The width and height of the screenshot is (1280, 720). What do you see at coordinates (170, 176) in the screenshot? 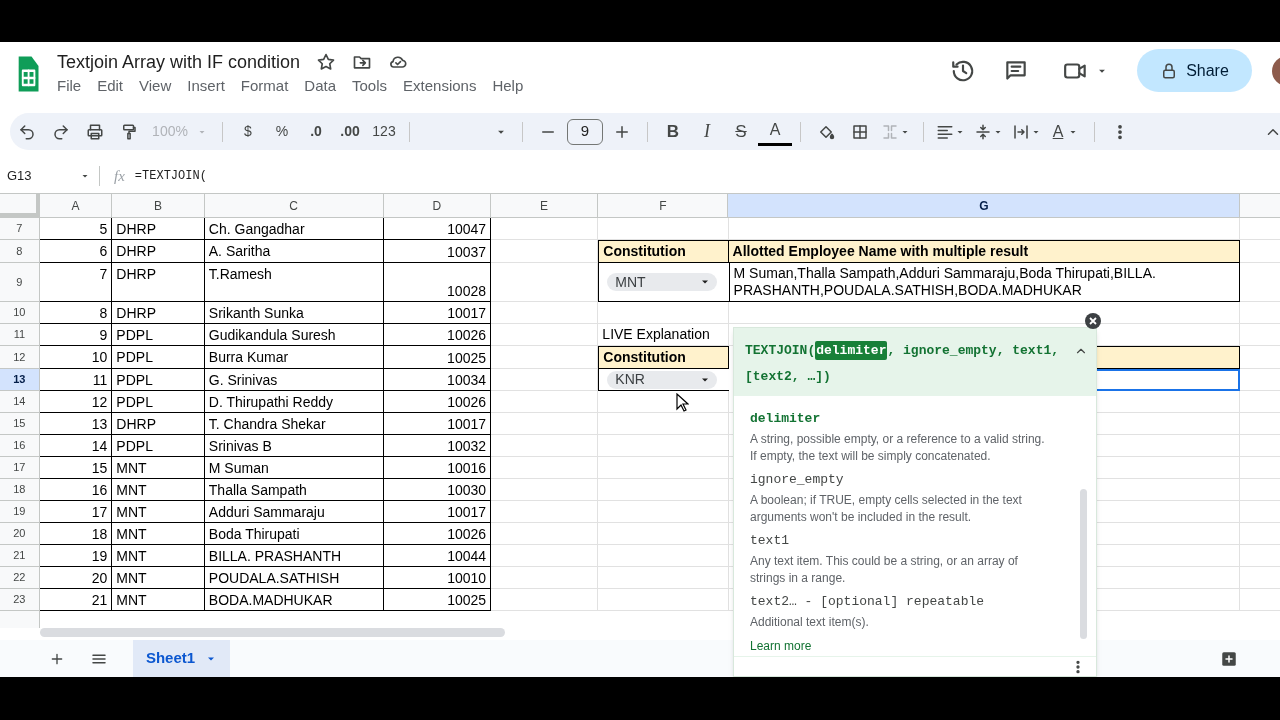
I see `formula-input: =TEXTJOIN(` at bounding box center [170, 176].